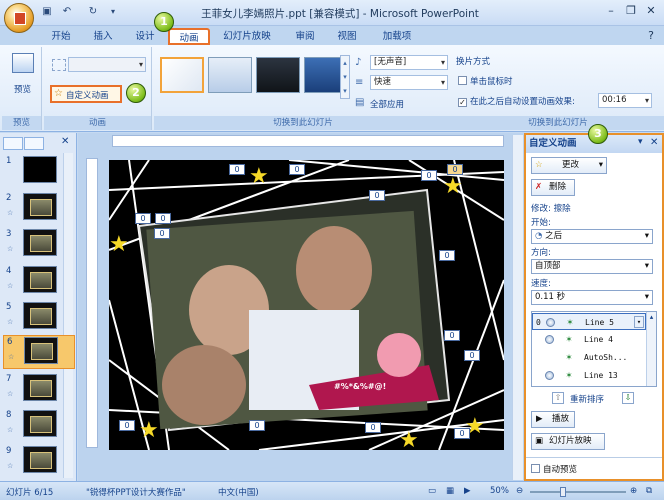  I want to click on zoom-in-icon: ⊕, so click(633, 491).